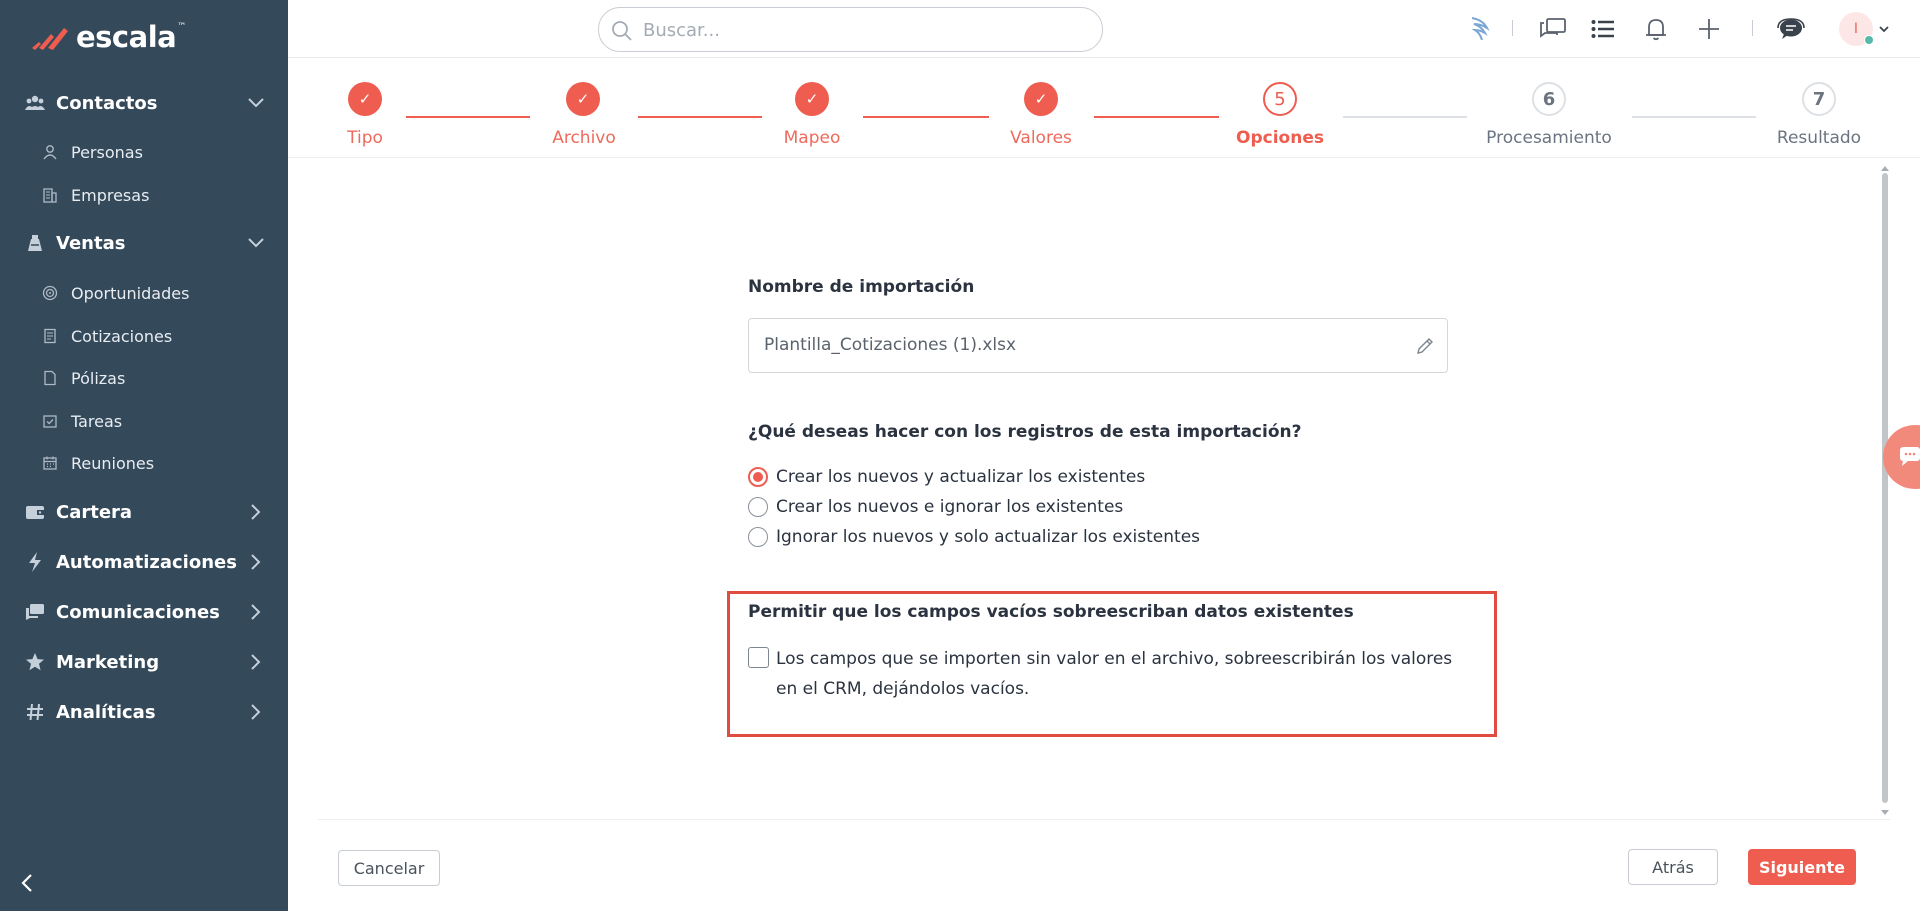 This screenshot has width=1920, height=911. What do you see at coordinates (27, 883) in the screenshot?
I see `collapse-sidebar-icon` at bounding box center [27, 883].